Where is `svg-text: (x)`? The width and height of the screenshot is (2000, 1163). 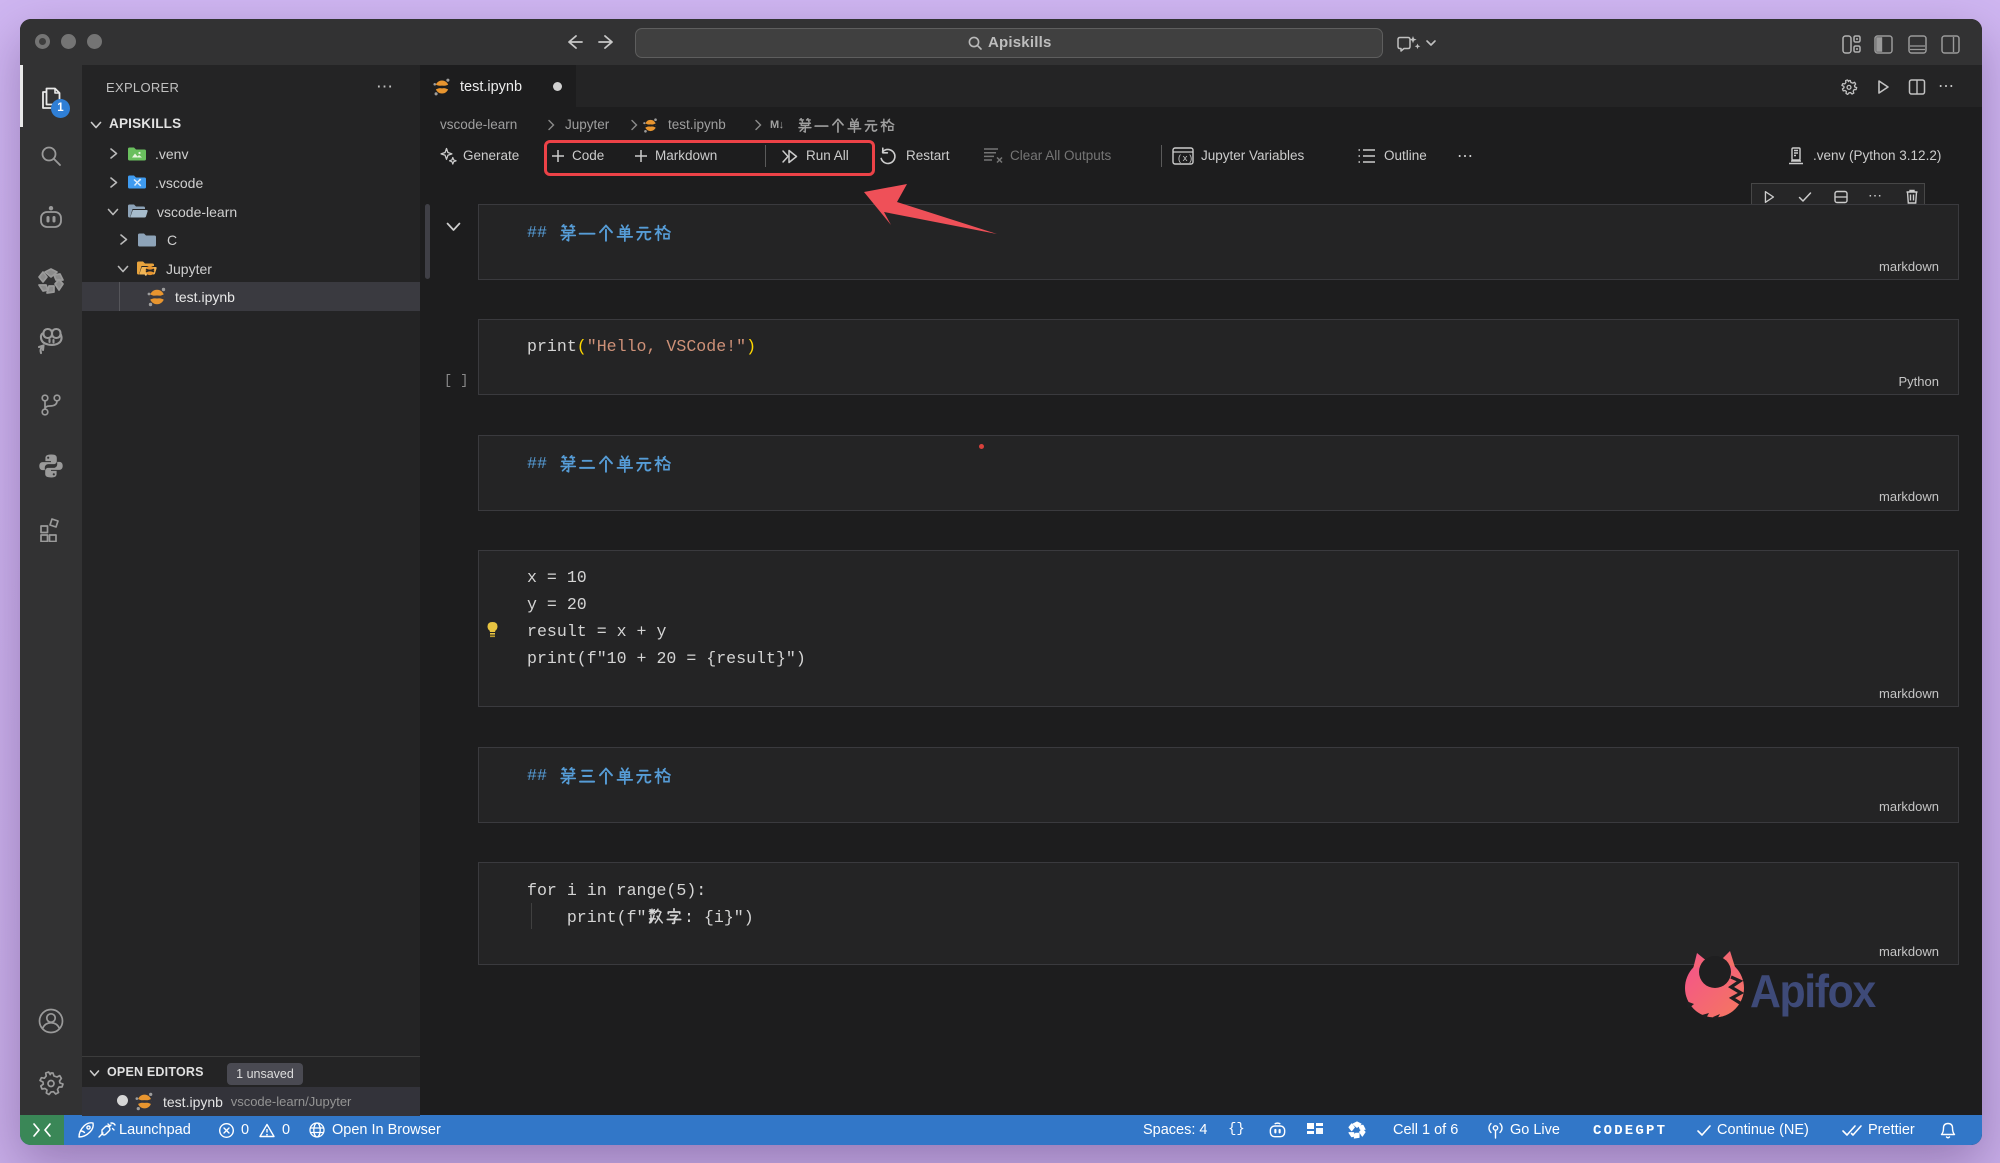 svg-text: (x) is located at coordinates (1185, 159).